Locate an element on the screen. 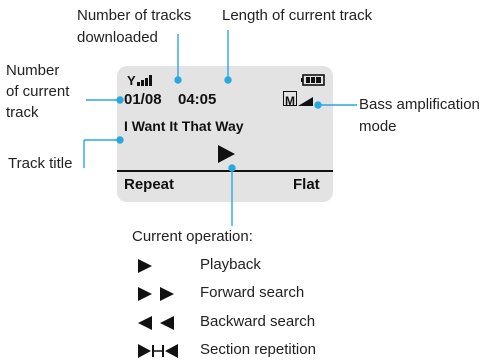 Image resolution: width=498 pixels, height=362 pixels. legend-row-section: Section repetition is located at coordinates (288, 351).